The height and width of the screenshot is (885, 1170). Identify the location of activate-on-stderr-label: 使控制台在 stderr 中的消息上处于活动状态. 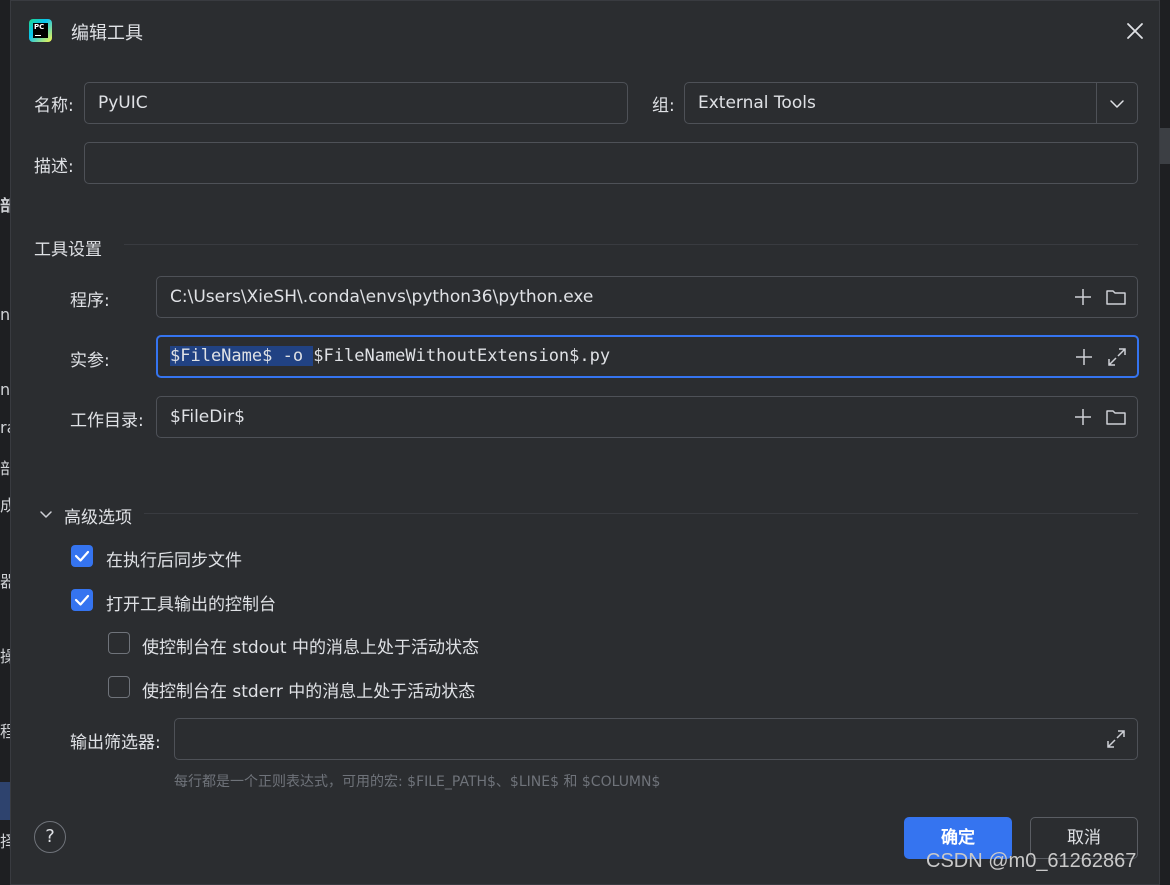
(308, 689).